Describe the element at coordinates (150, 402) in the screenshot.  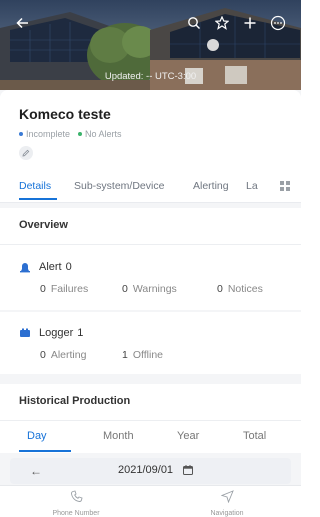
I see `historical-production-header: Historical Production` at that location.